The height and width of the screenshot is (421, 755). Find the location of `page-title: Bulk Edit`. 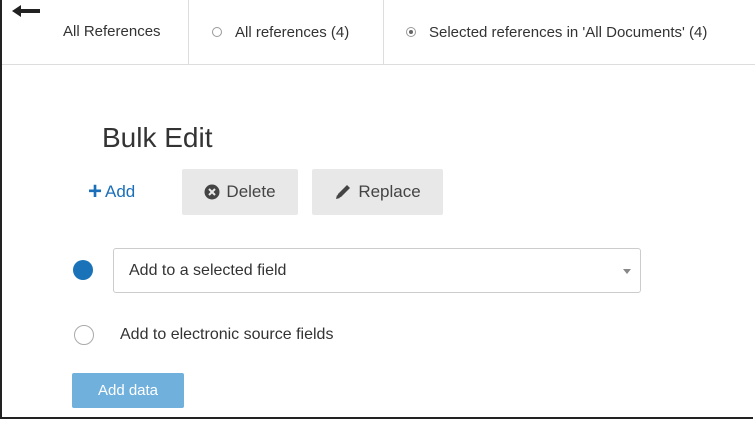

page-title: Bulk Edit is located at coordinates (157, 137).